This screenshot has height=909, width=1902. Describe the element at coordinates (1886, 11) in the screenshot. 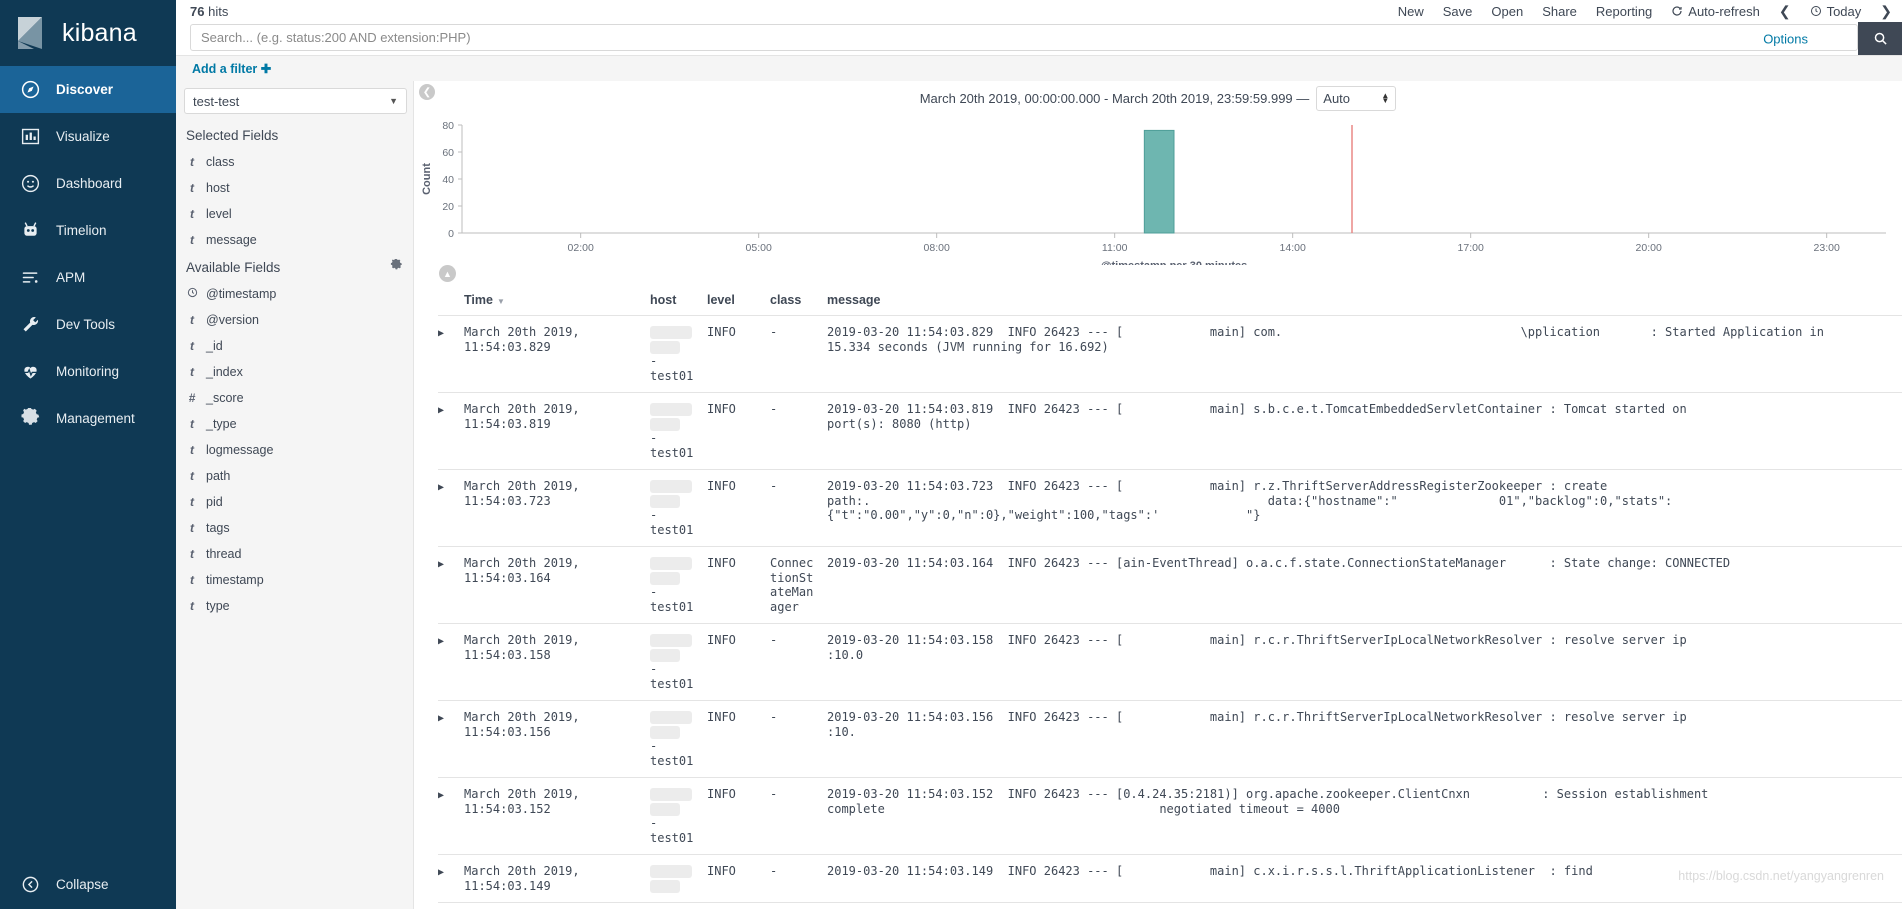

I see `time-next-button: ❯` at that location.